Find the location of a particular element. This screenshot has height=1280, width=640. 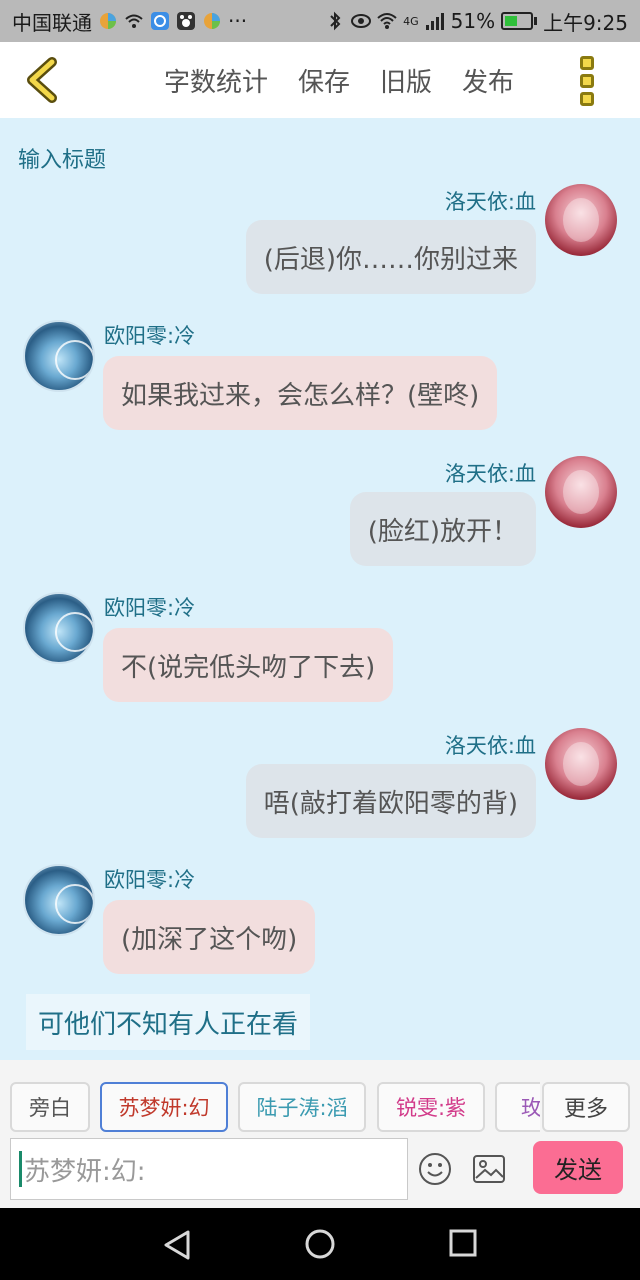

status-left: 中国联通 ··· is located at coordinates (129, 21).